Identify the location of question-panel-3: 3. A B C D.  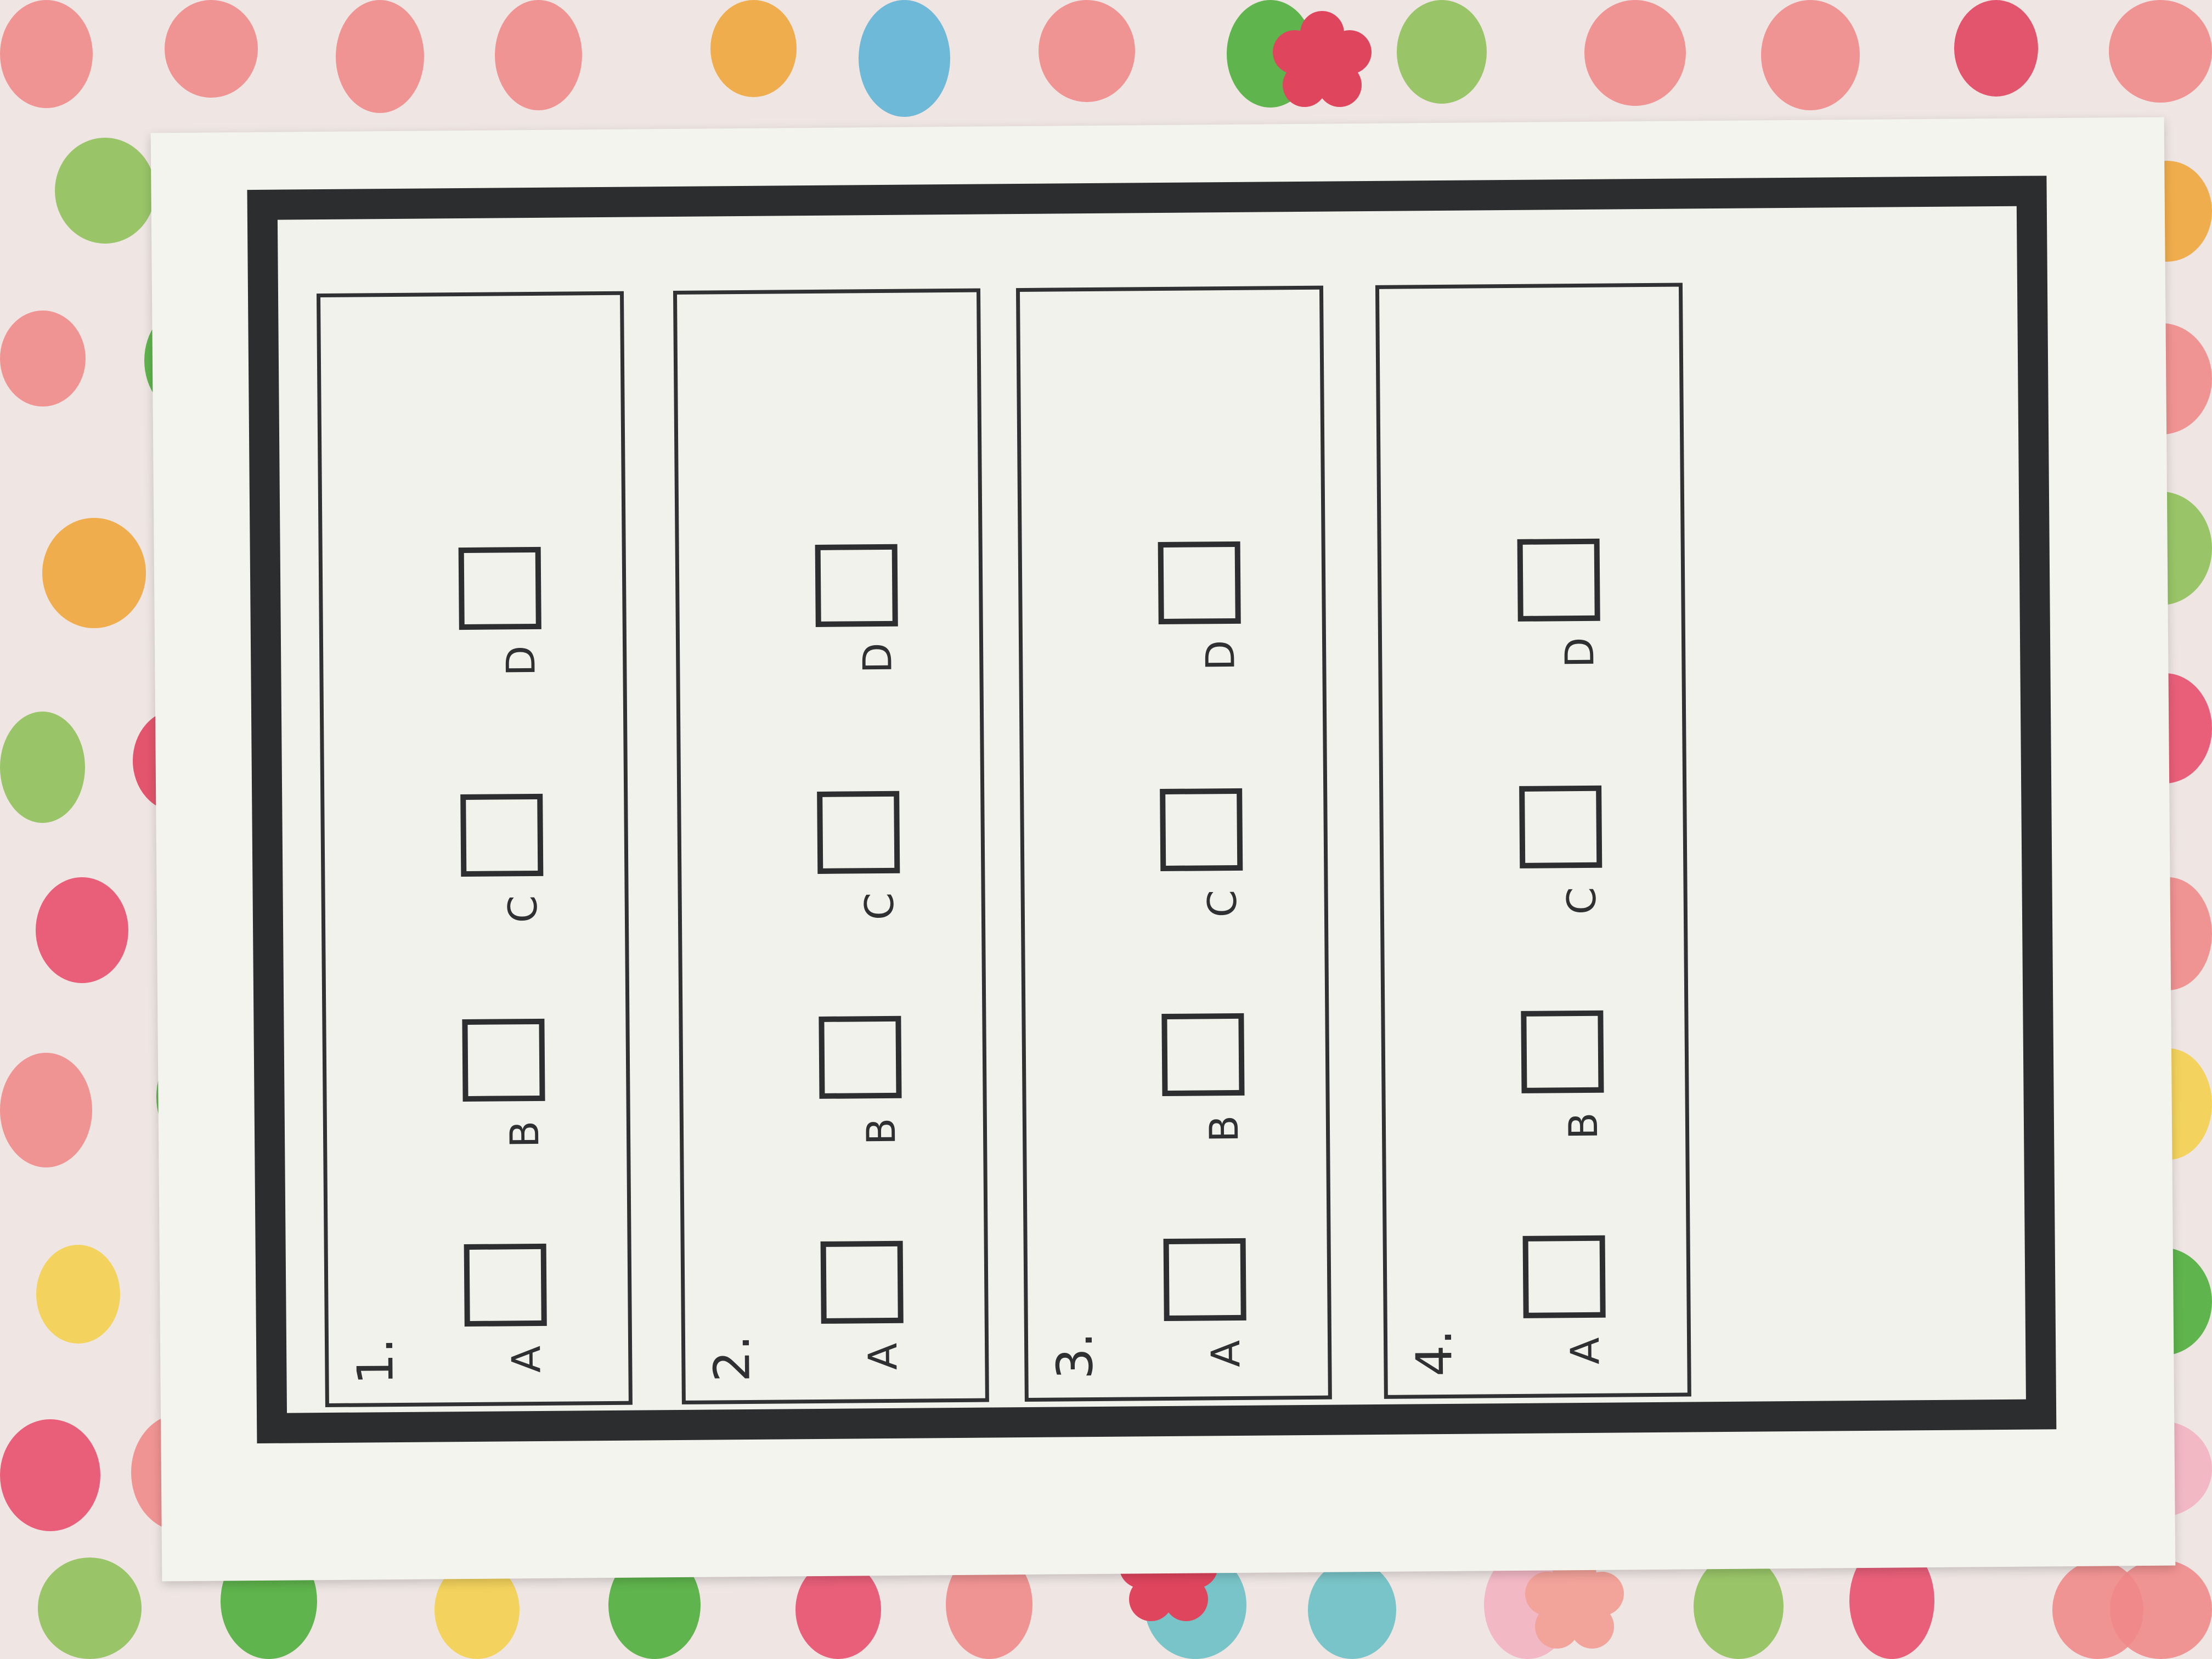
(1173, 844).